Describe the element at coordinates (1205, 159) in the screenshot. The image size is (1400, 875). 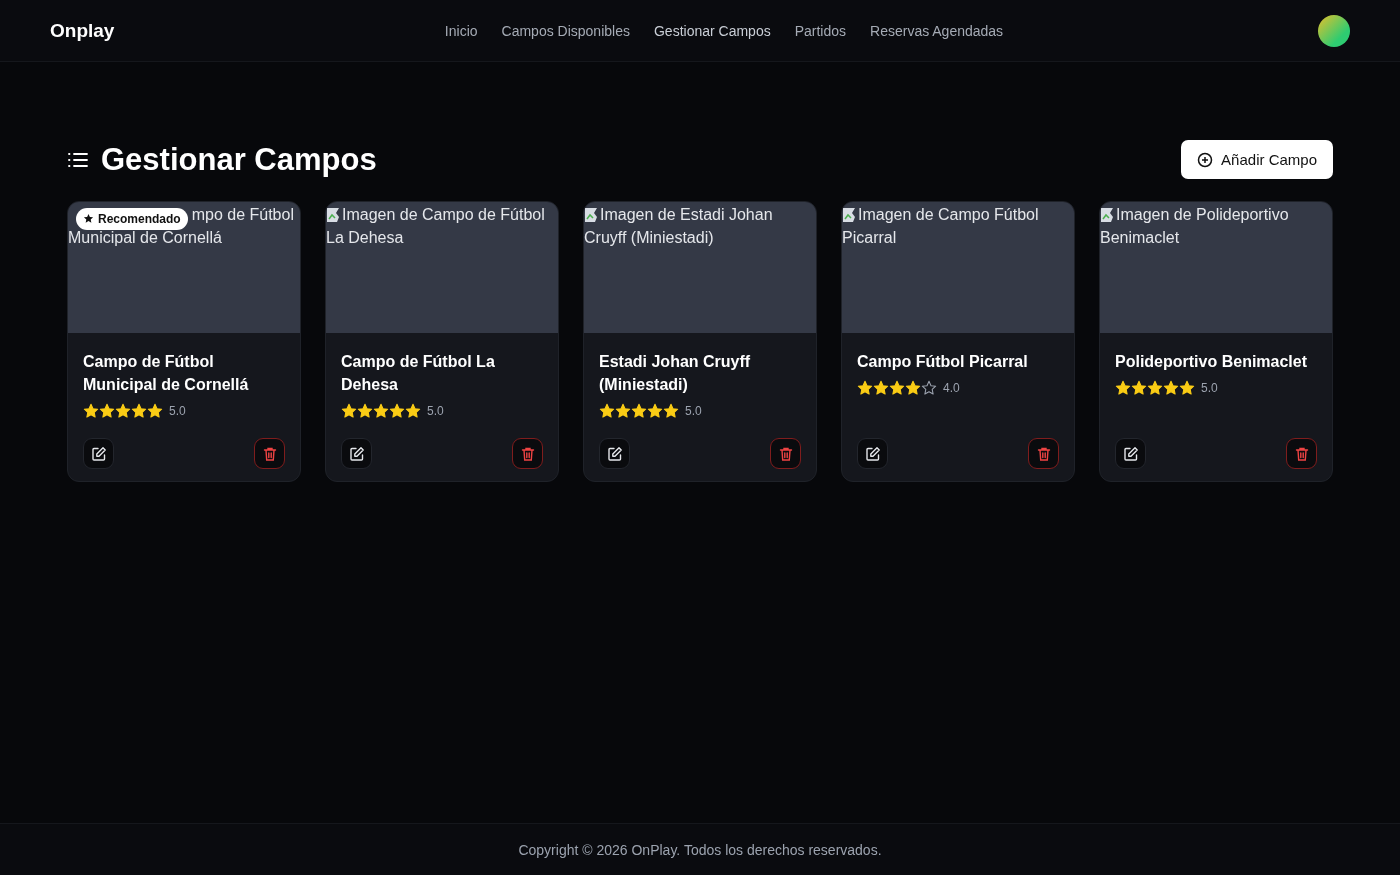
I see `plus-circle-icon` at that location.